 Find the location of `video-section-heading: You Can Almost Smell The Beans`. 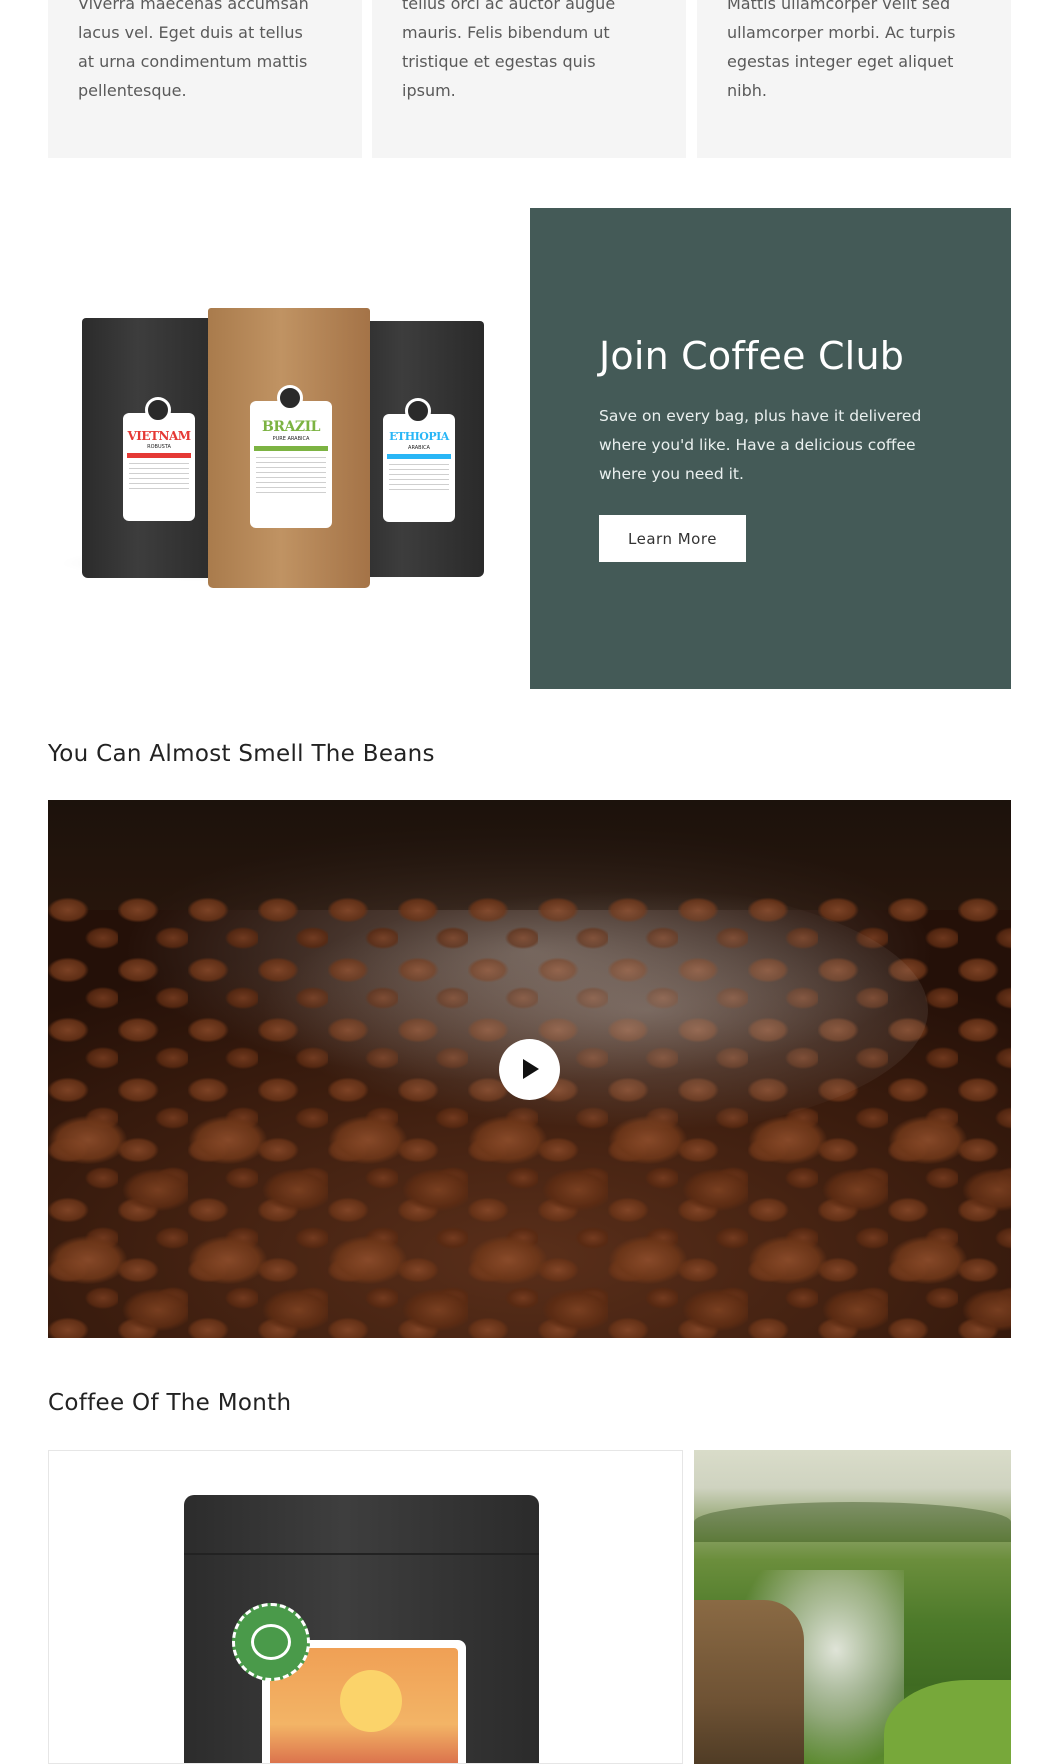

video-section-heading: You Can Almost Smell The Beans is located at coordinates (241, 754).